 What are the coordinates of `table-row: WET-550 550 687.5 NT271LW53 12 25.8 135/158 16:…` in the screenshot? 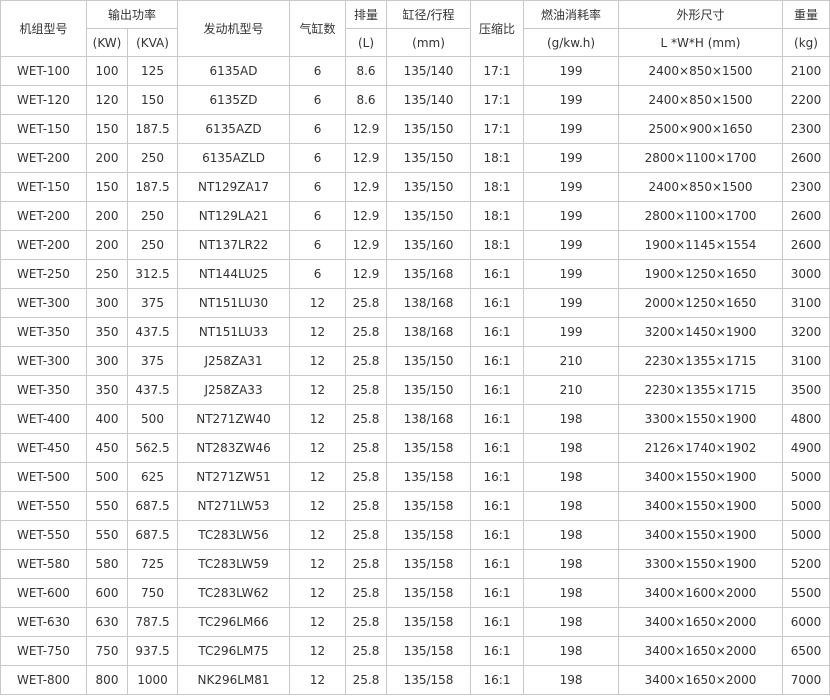 It's located at (415, 506).